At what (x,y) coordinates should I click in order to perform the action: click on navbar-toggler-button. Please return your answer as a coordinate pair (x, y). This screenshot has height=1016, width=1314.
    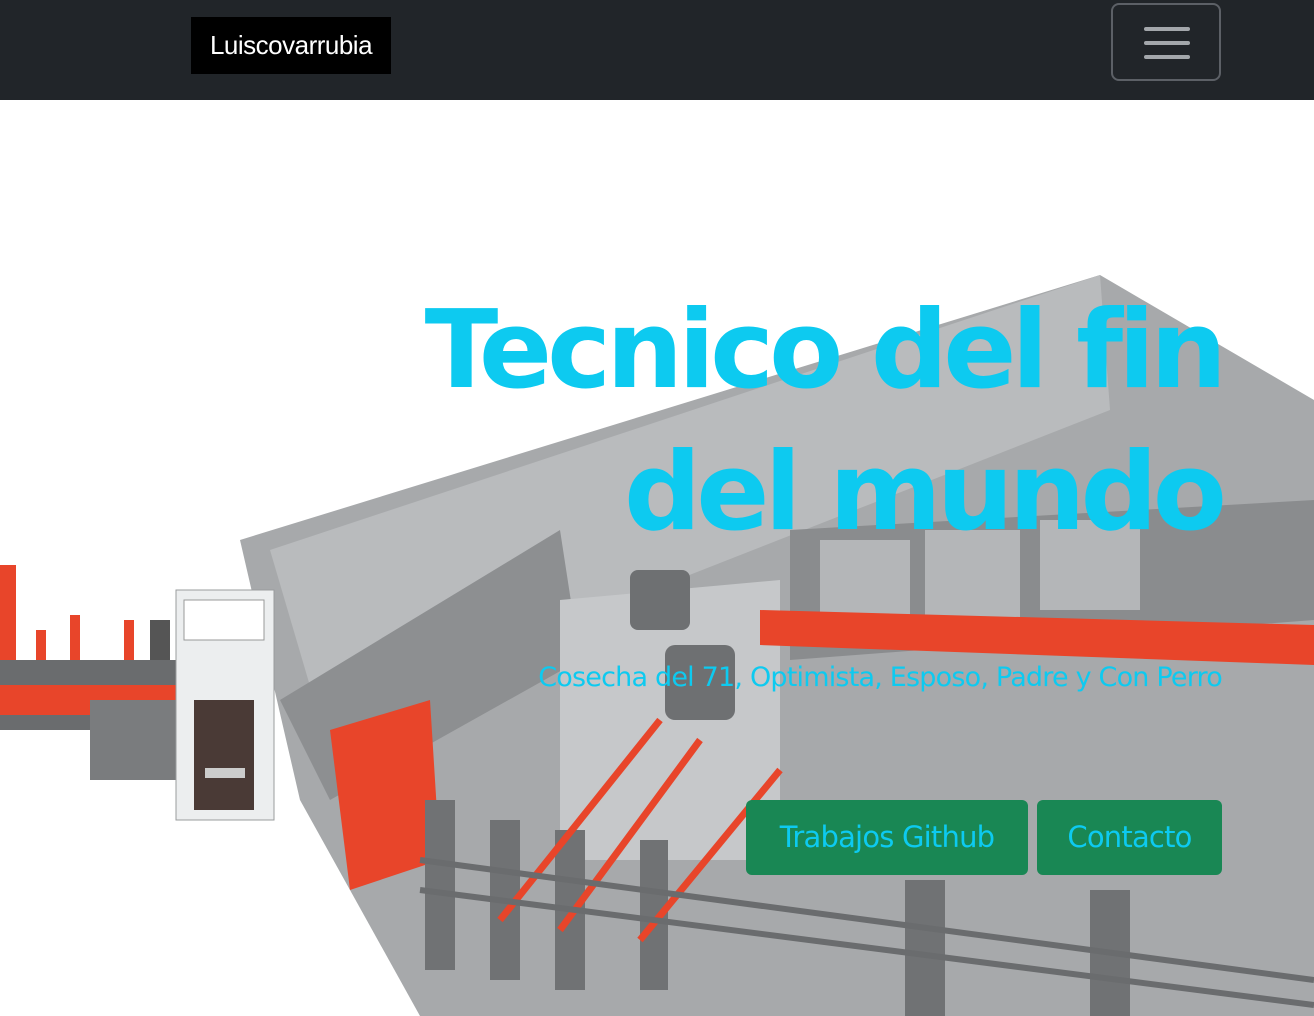
    Looking at the image, I should click on (1166, 42).